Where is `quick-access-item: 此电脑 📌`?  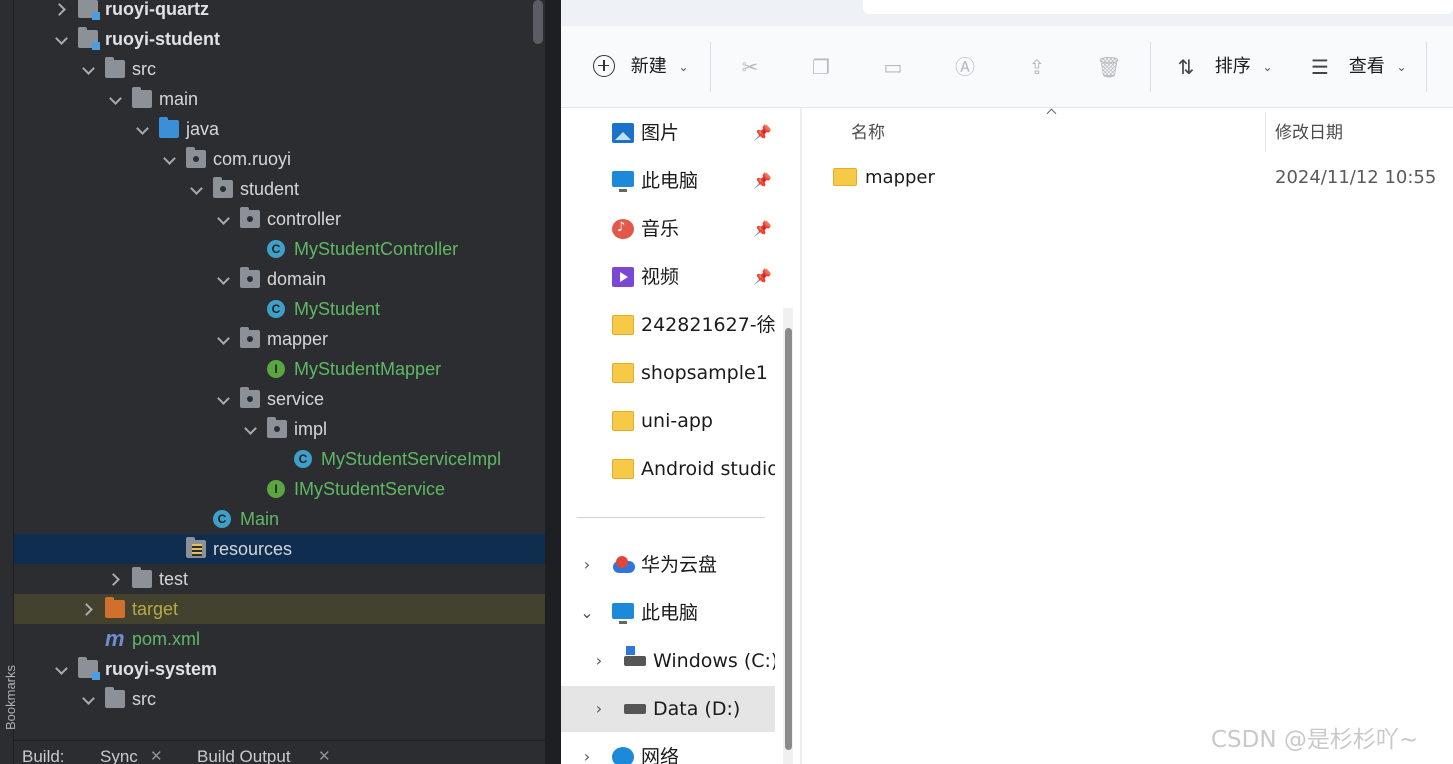 quick-access-item: 此电脑 📌 is located at coordinates (668, 181).